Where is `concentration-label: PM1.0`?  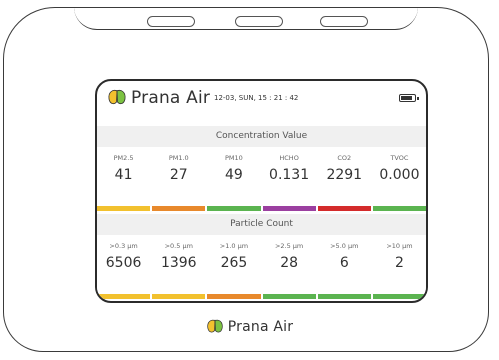
concentration-label: PM1.0 is located at coordinates (178, 158).